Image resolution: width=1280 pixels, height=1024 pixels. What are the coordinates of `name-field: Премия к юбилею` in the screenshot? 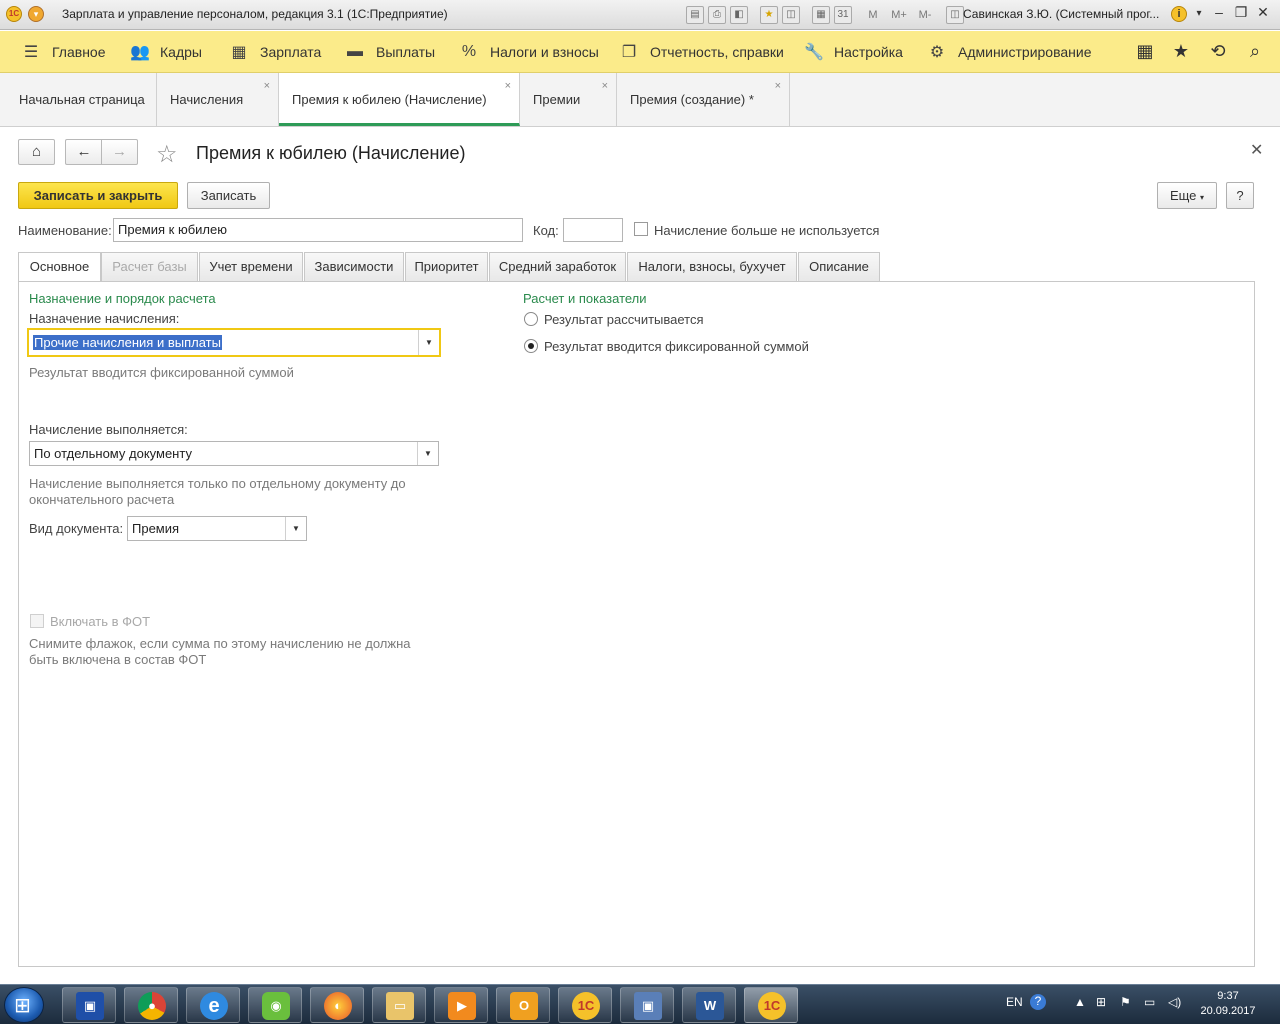 It's located at (318, 230).